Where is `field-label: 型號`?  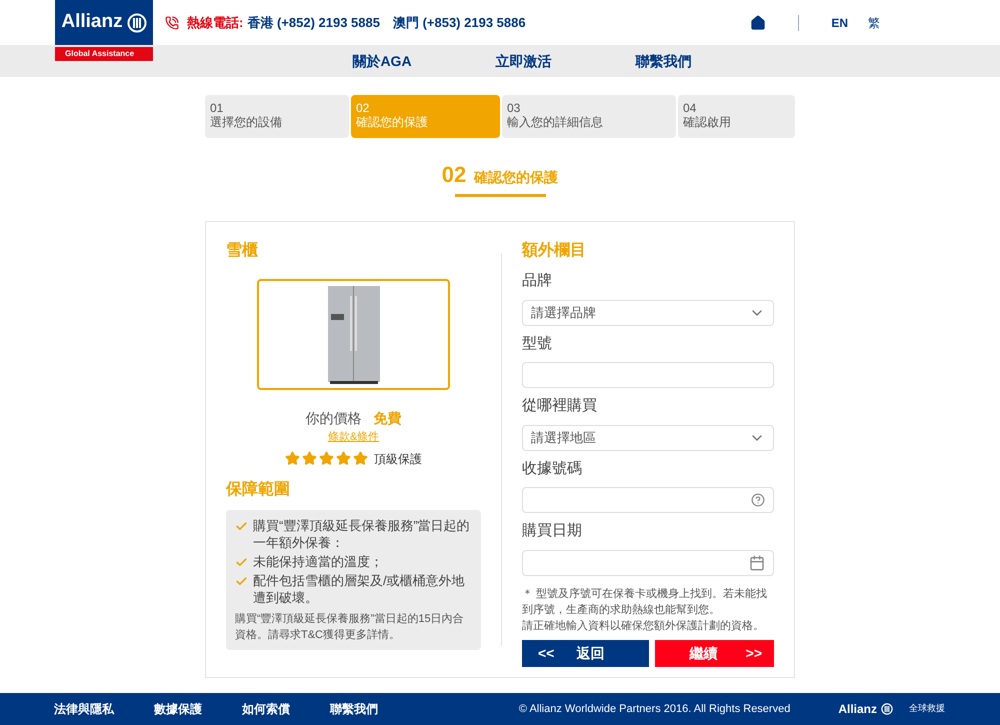
field-label: 型號 is located at coordinates (537, 344).